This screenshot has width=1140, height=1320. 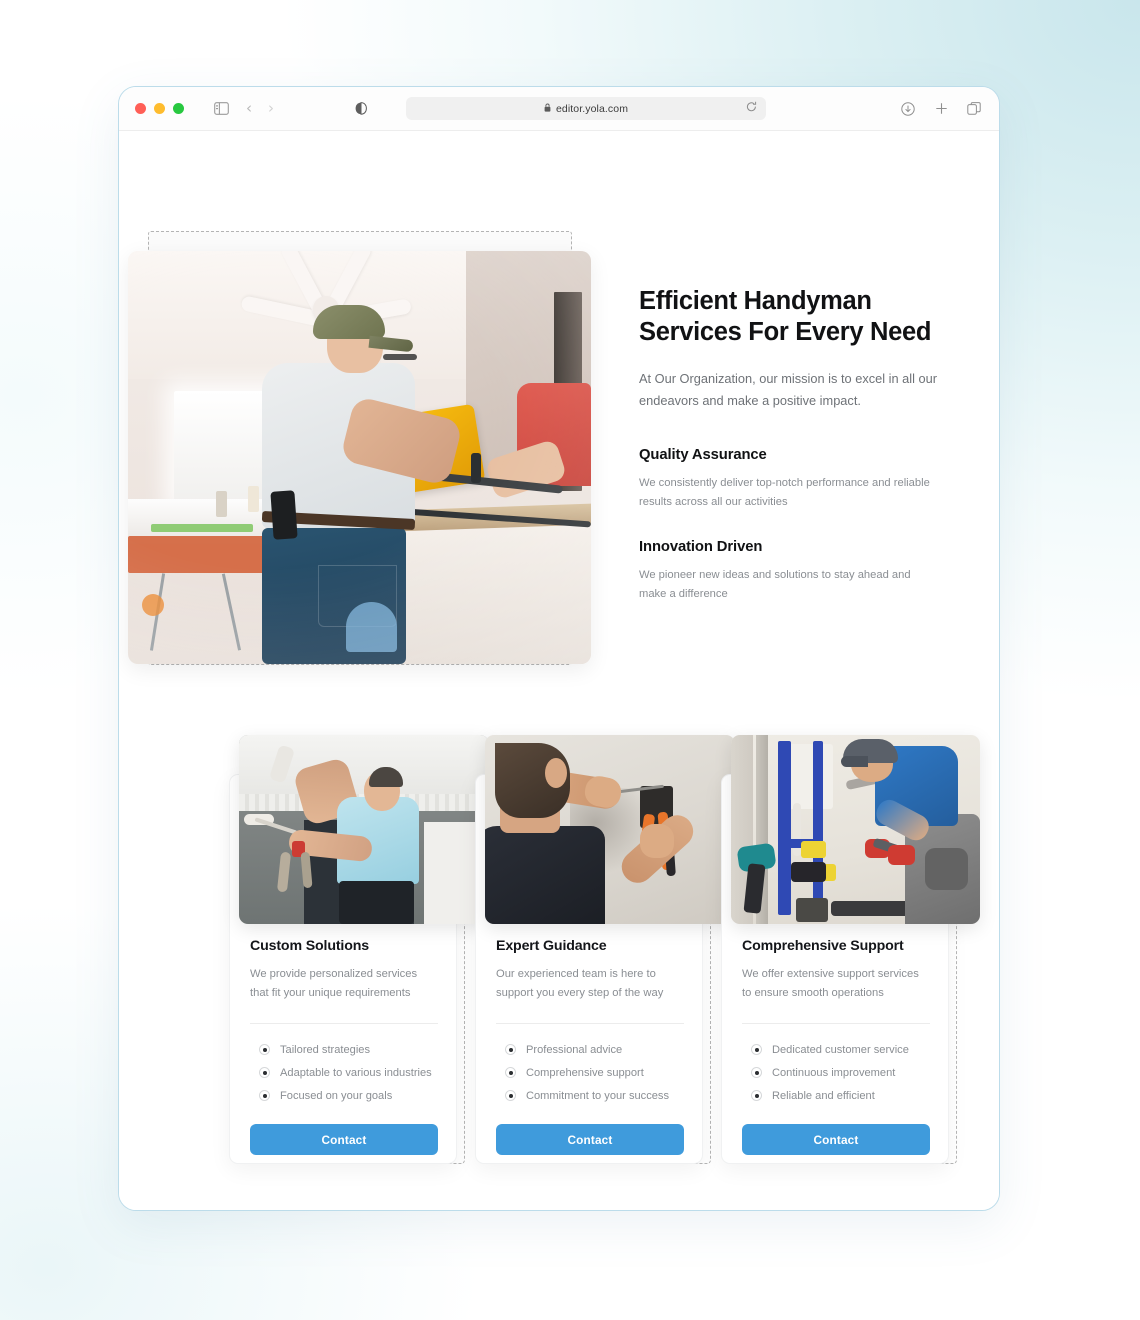 What do you see at coordinates (908, 109) in the screenshot?
I see `download-icon` at bounding box center [908, 109].